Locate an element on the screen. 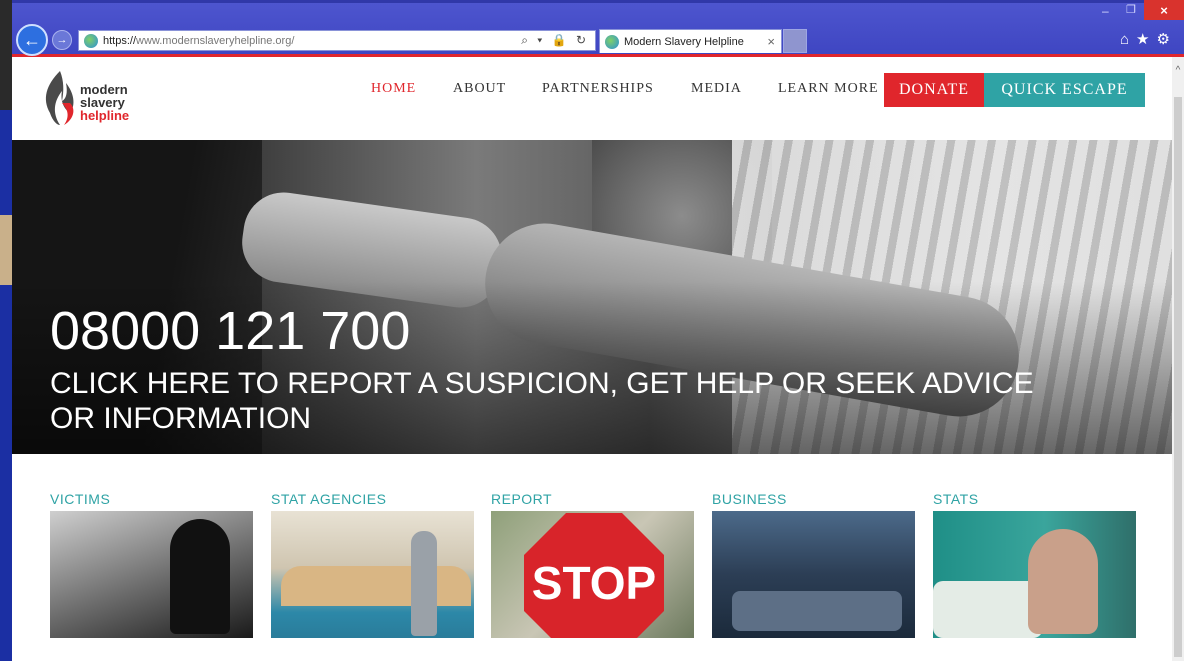  site-logo: modern slavery helpline is located at coordinates (100, 98).